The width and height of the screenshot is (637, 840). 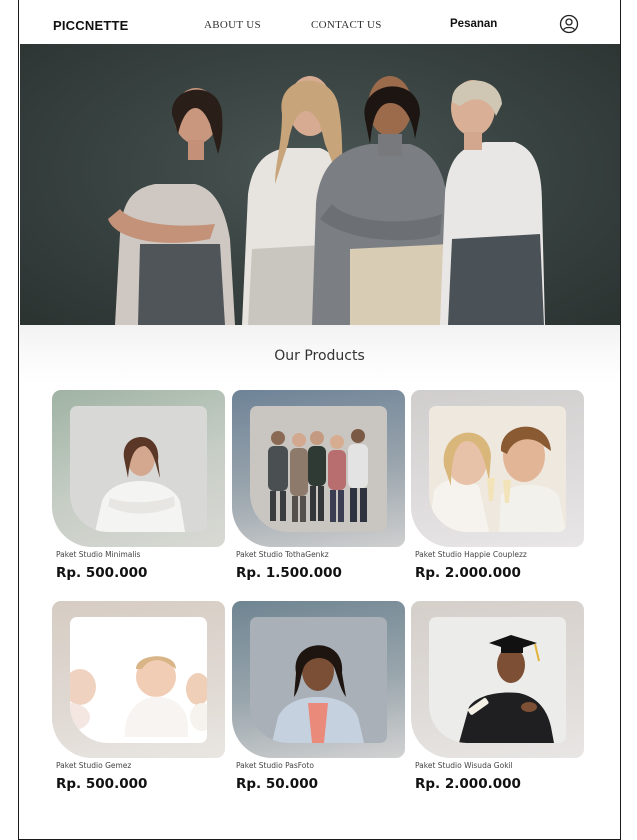 What do you see at coordinates (138, 469) in the screenshot?
I see `woman-arms-crossed-portrait` at bounding box center [138, 469].